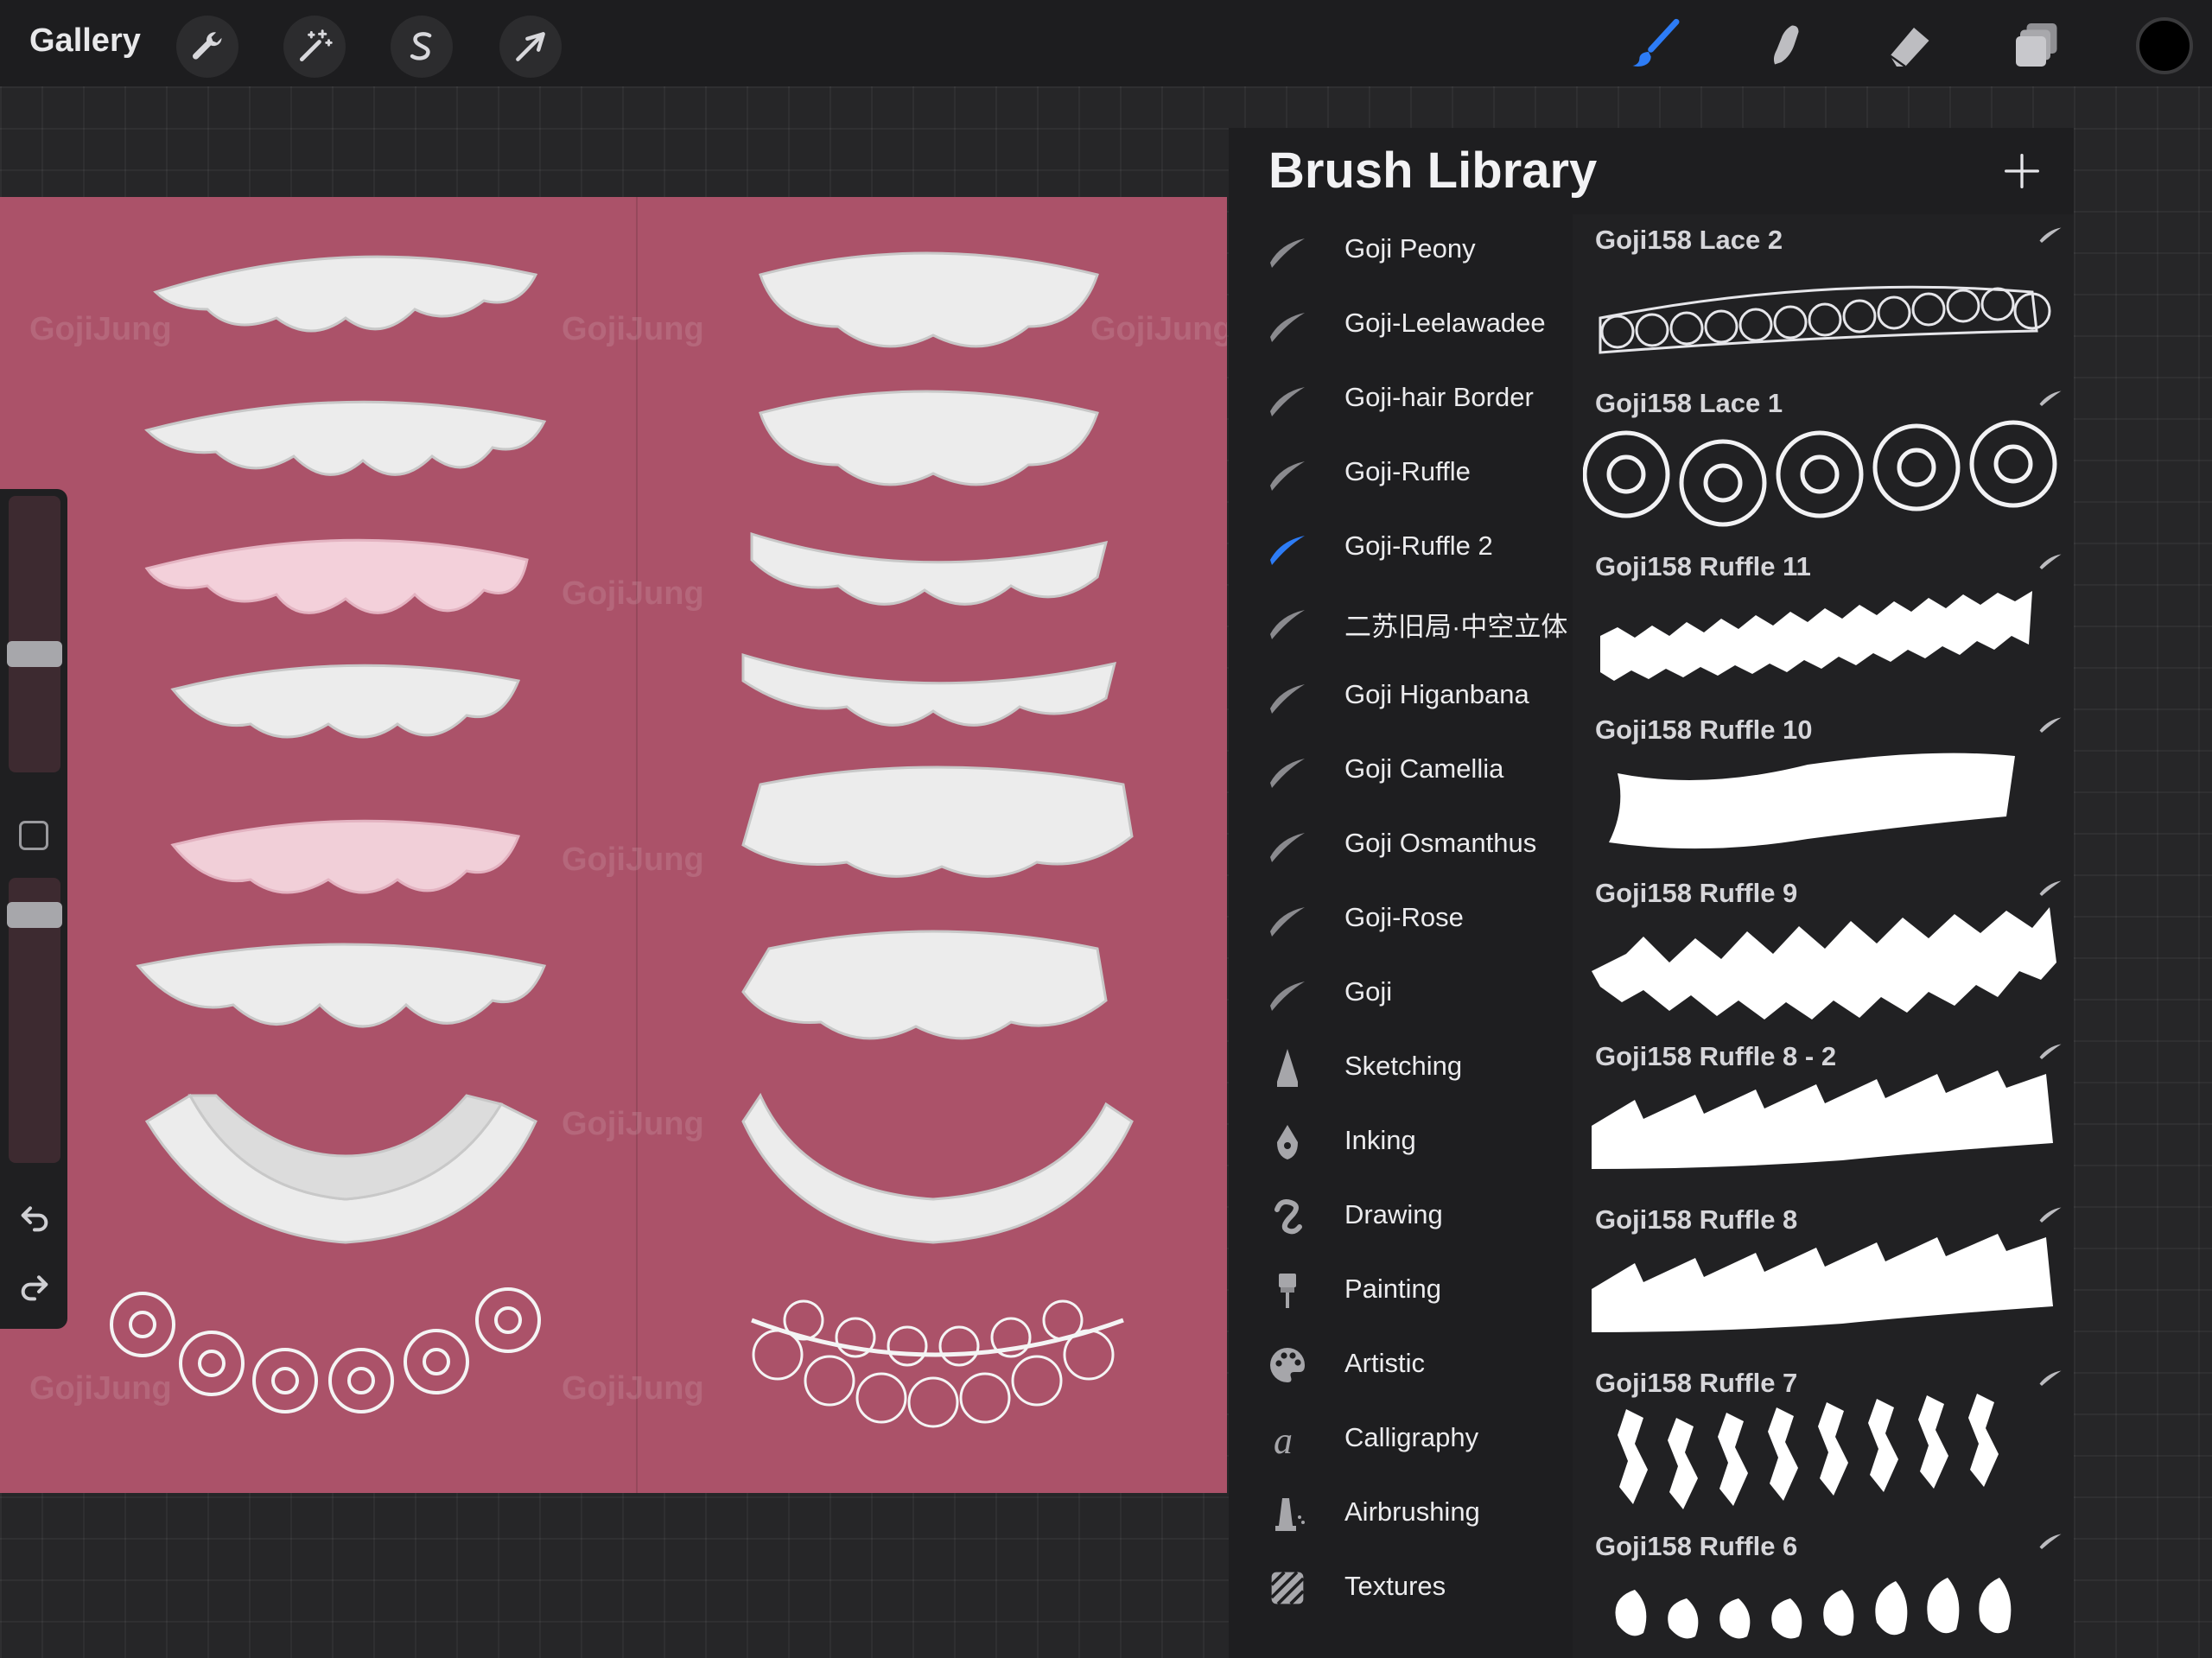 This screenshot has width=2212, height=1658. What do you see at coordinates (1401, 1589) in the screenshot?
I see `brush-set-item: Textures` at bounding box center [1401, 1589].